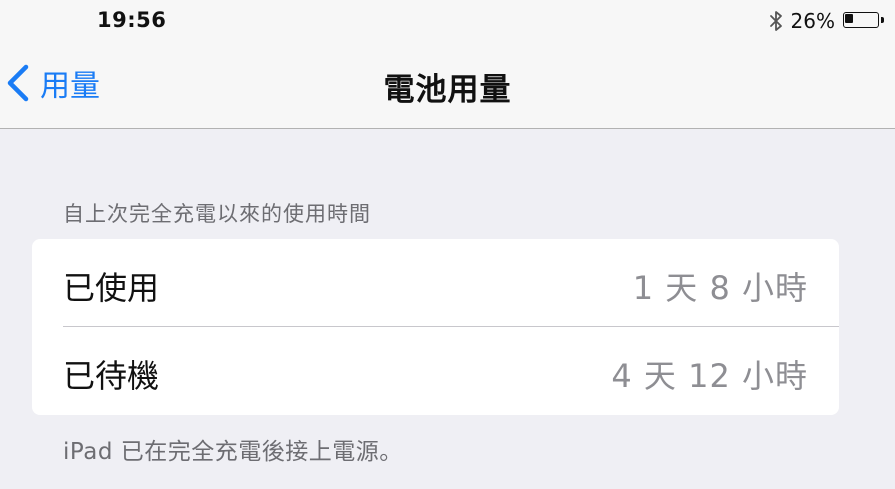 The image size is (895, 489). What do you see at coordinates (132, 20) in the screenshot?
I see `status-time: 19:56` at bounding box center [132, 20].